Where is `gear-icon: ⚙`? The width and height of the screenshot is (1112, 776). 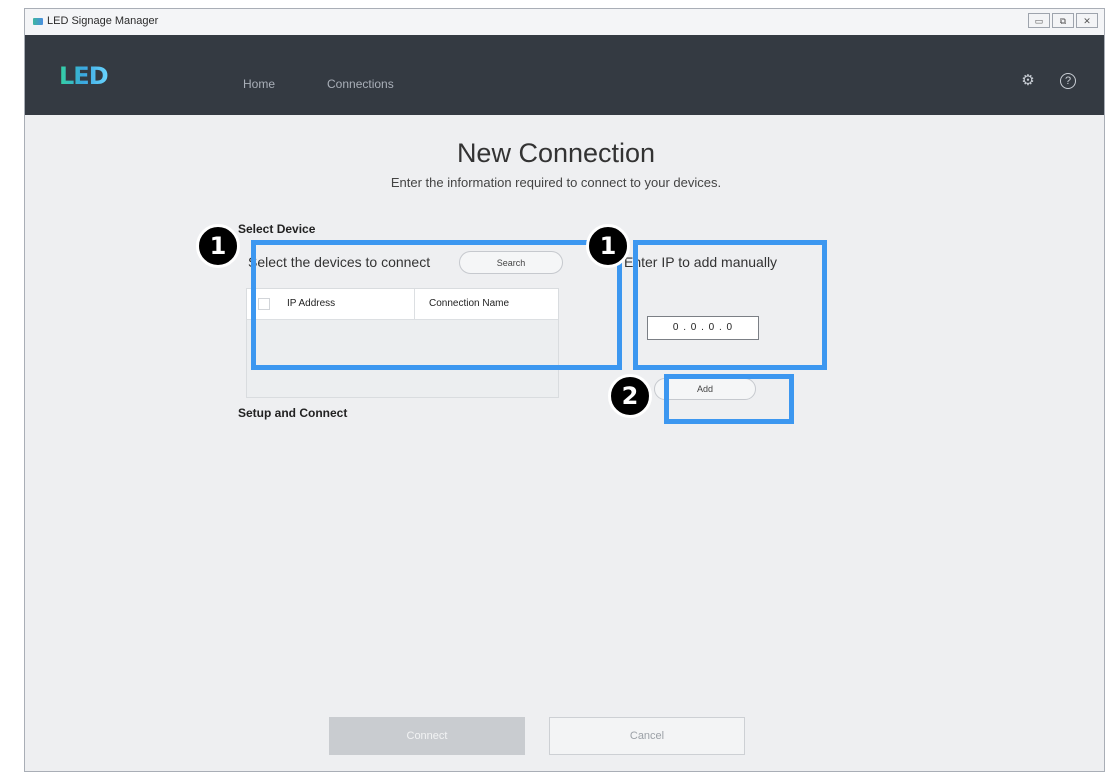
gear-icon: ⚙ is located at coordinates (1028, 81).